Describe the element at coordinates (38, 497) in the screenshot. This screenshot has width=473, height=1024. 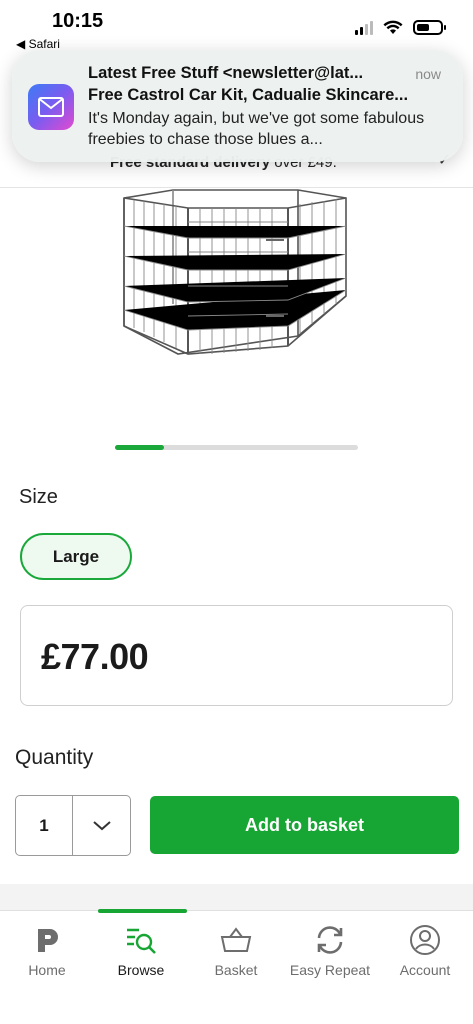
I see `size-label: Size` at that location.